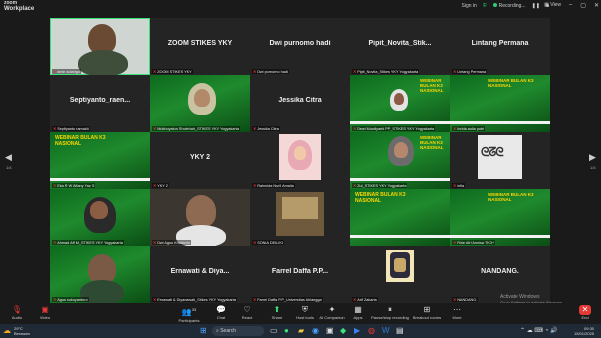  Describe the element at coordinates (300, 46) in the screenshot. I see `video-tile: Dwi purnomo hadi ✕Dwi purnomo hadi` at that location.